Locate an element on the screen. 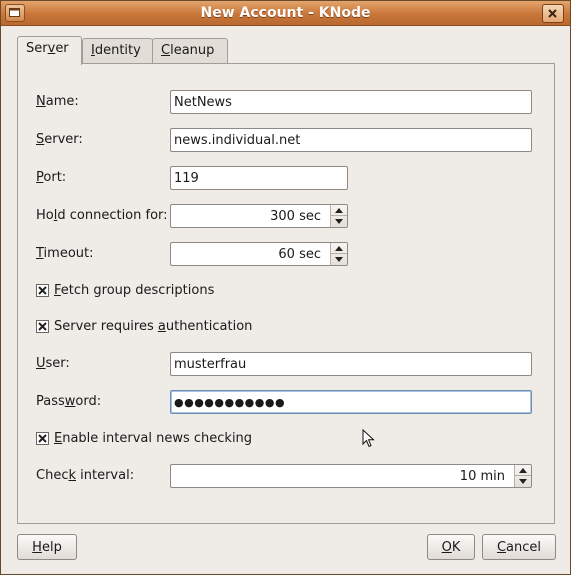 Image resolution: width=571 pixels, height=575 pixels. ok-button: OK is located at coordinates (451, 547).